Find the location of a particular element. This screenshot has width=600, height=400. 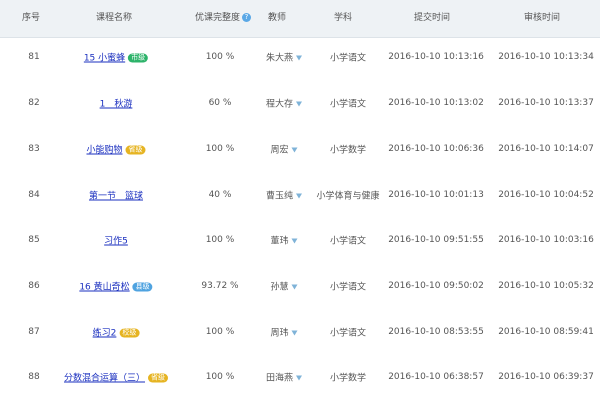

teacher-cell: 孙慧 is located at coordinates (284, 286).